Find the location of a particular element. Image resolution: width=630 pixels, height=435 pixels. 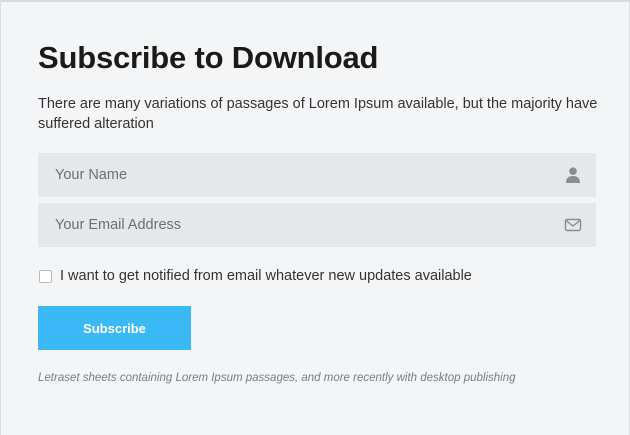

consent-checkbox is located at coordinates (45, 276).